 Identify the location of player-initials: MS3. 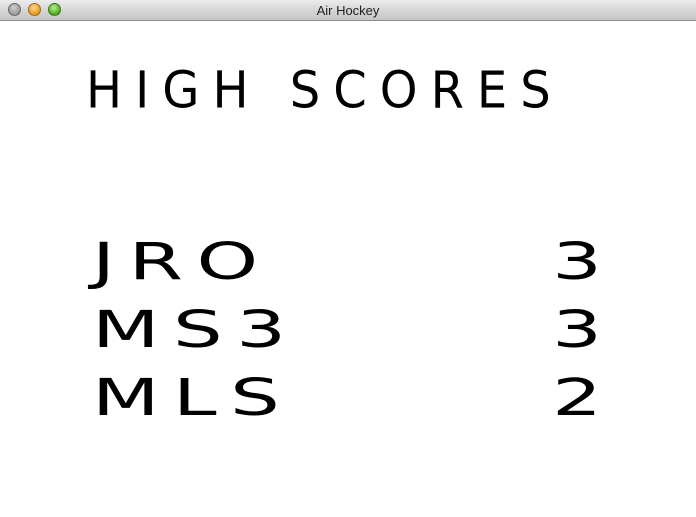
(196, 329).